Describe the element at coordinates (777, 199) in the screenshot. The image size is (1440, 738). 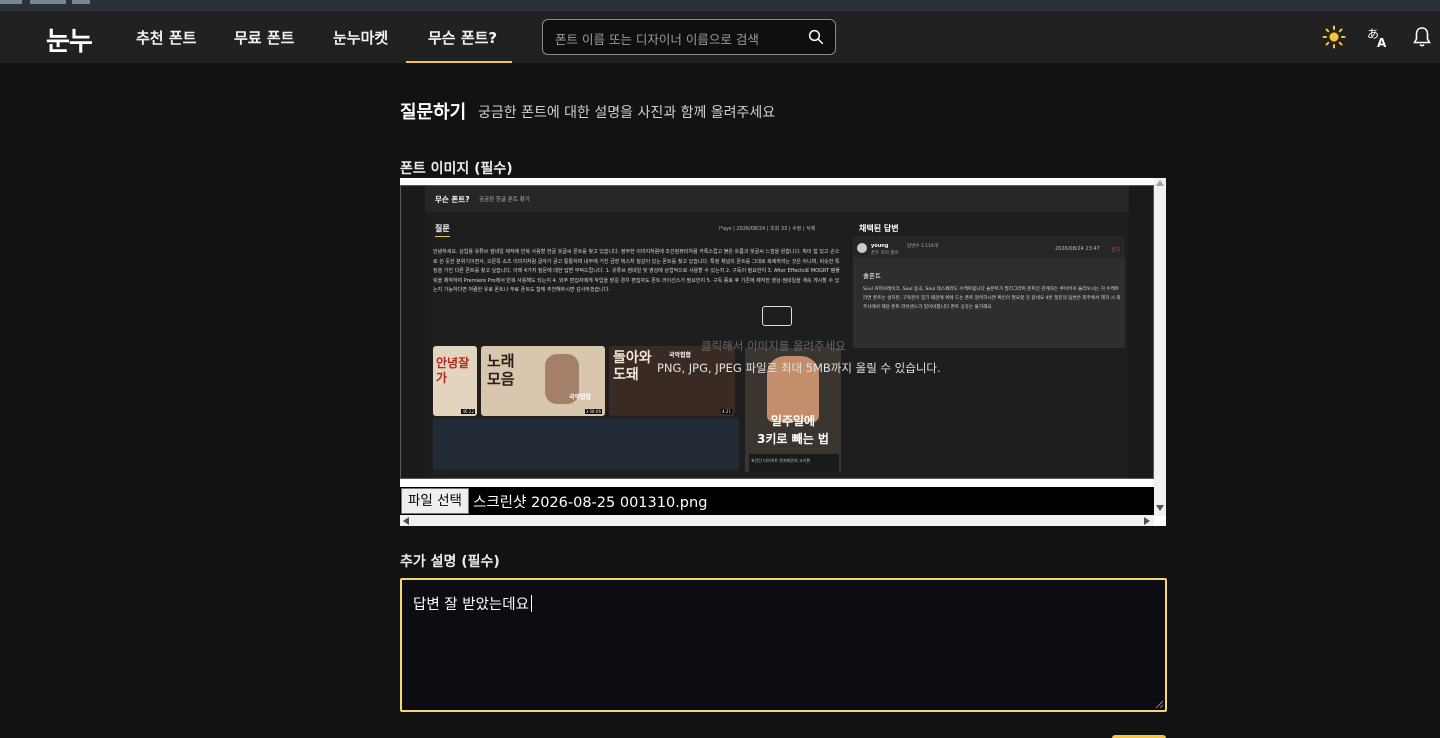
I see `preview-header: 무슨 폰트? 궁금한 한글 폰트 찾기` at that location.